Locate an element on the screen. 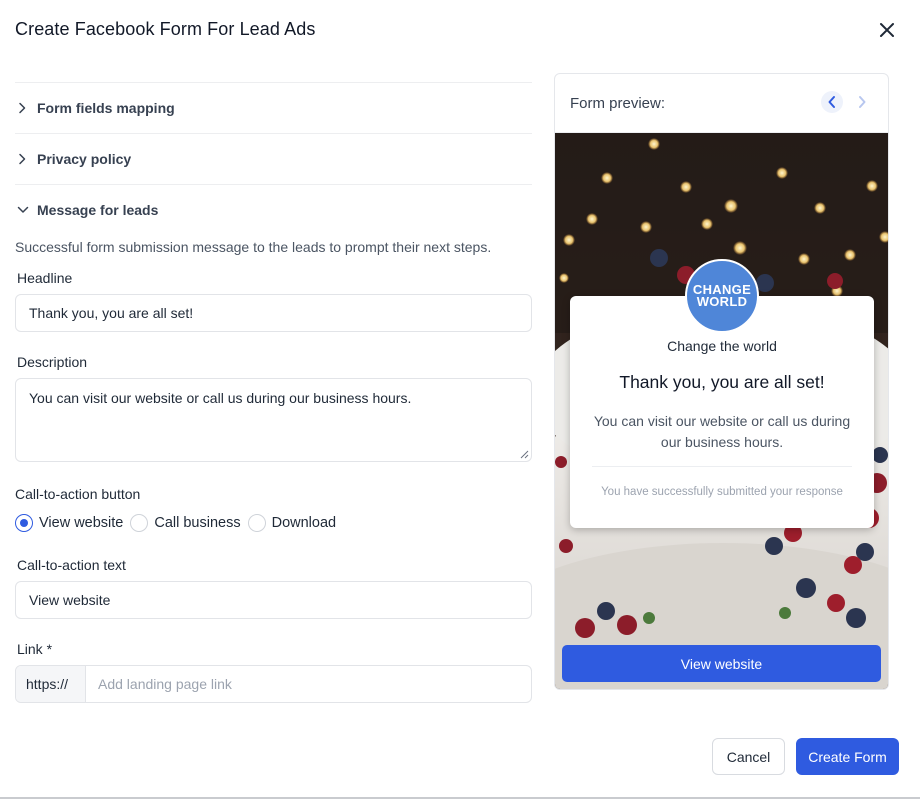 The width and height of the screenshot is (920, 799). cta-radio-group: View website Call business Download is located at coordinates (273, 523).